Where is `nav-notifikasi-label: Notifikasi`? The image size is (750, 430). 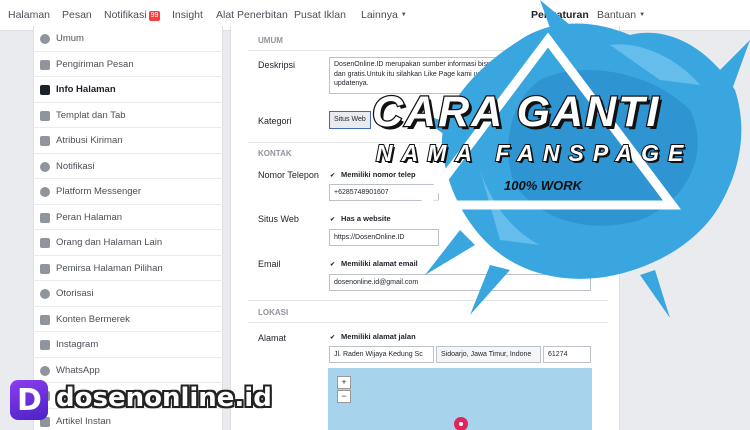 nav-notifikasi-label: Notifikasi is located at coordinates (125, 15).